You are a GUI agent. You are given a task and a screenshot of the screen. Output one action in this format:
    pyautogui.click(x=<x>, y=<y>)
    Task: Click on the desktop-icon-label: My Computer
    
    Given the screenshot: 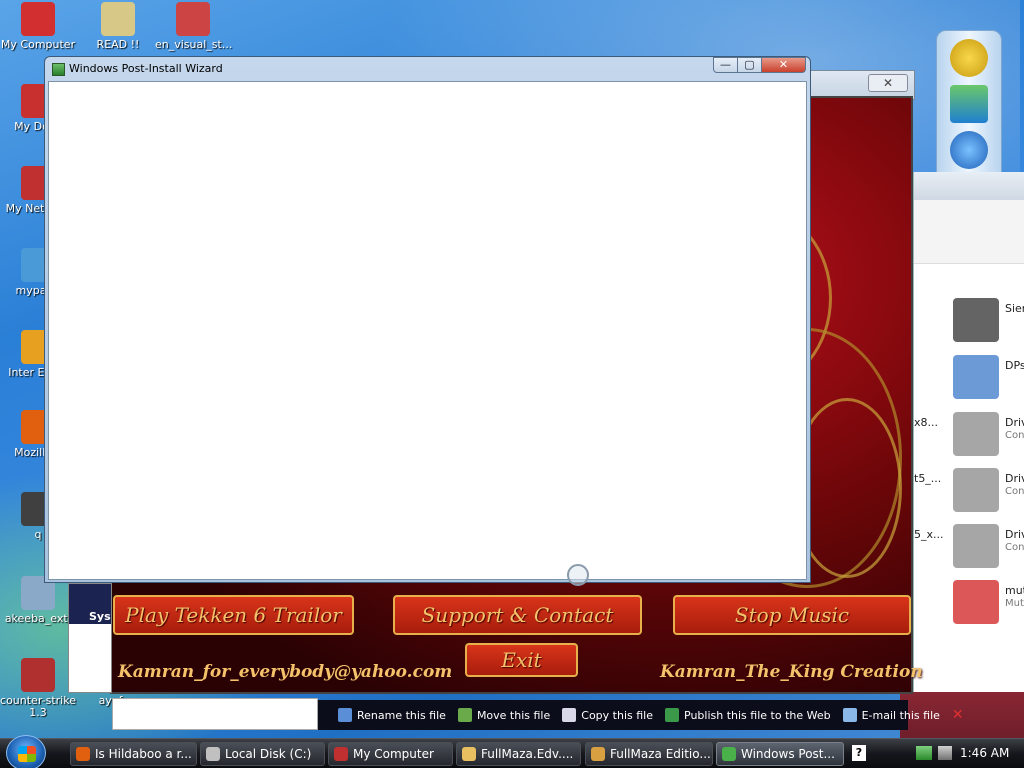 What is the action you would take?
    pyautogui.click(x=38, y=44)
    